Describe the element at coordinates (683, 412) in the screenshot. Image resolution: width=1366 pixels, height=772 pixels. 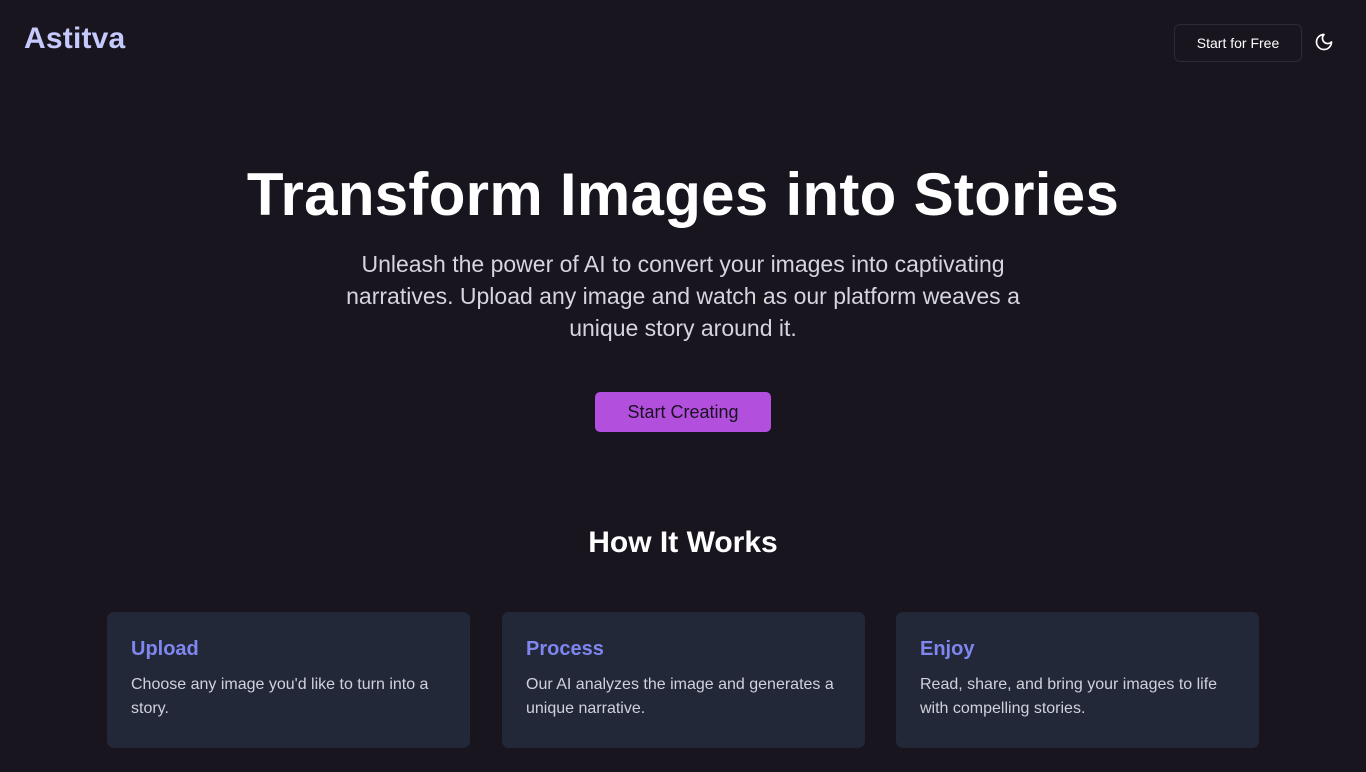
I see `start-creating-button: Start Creating` at that location.